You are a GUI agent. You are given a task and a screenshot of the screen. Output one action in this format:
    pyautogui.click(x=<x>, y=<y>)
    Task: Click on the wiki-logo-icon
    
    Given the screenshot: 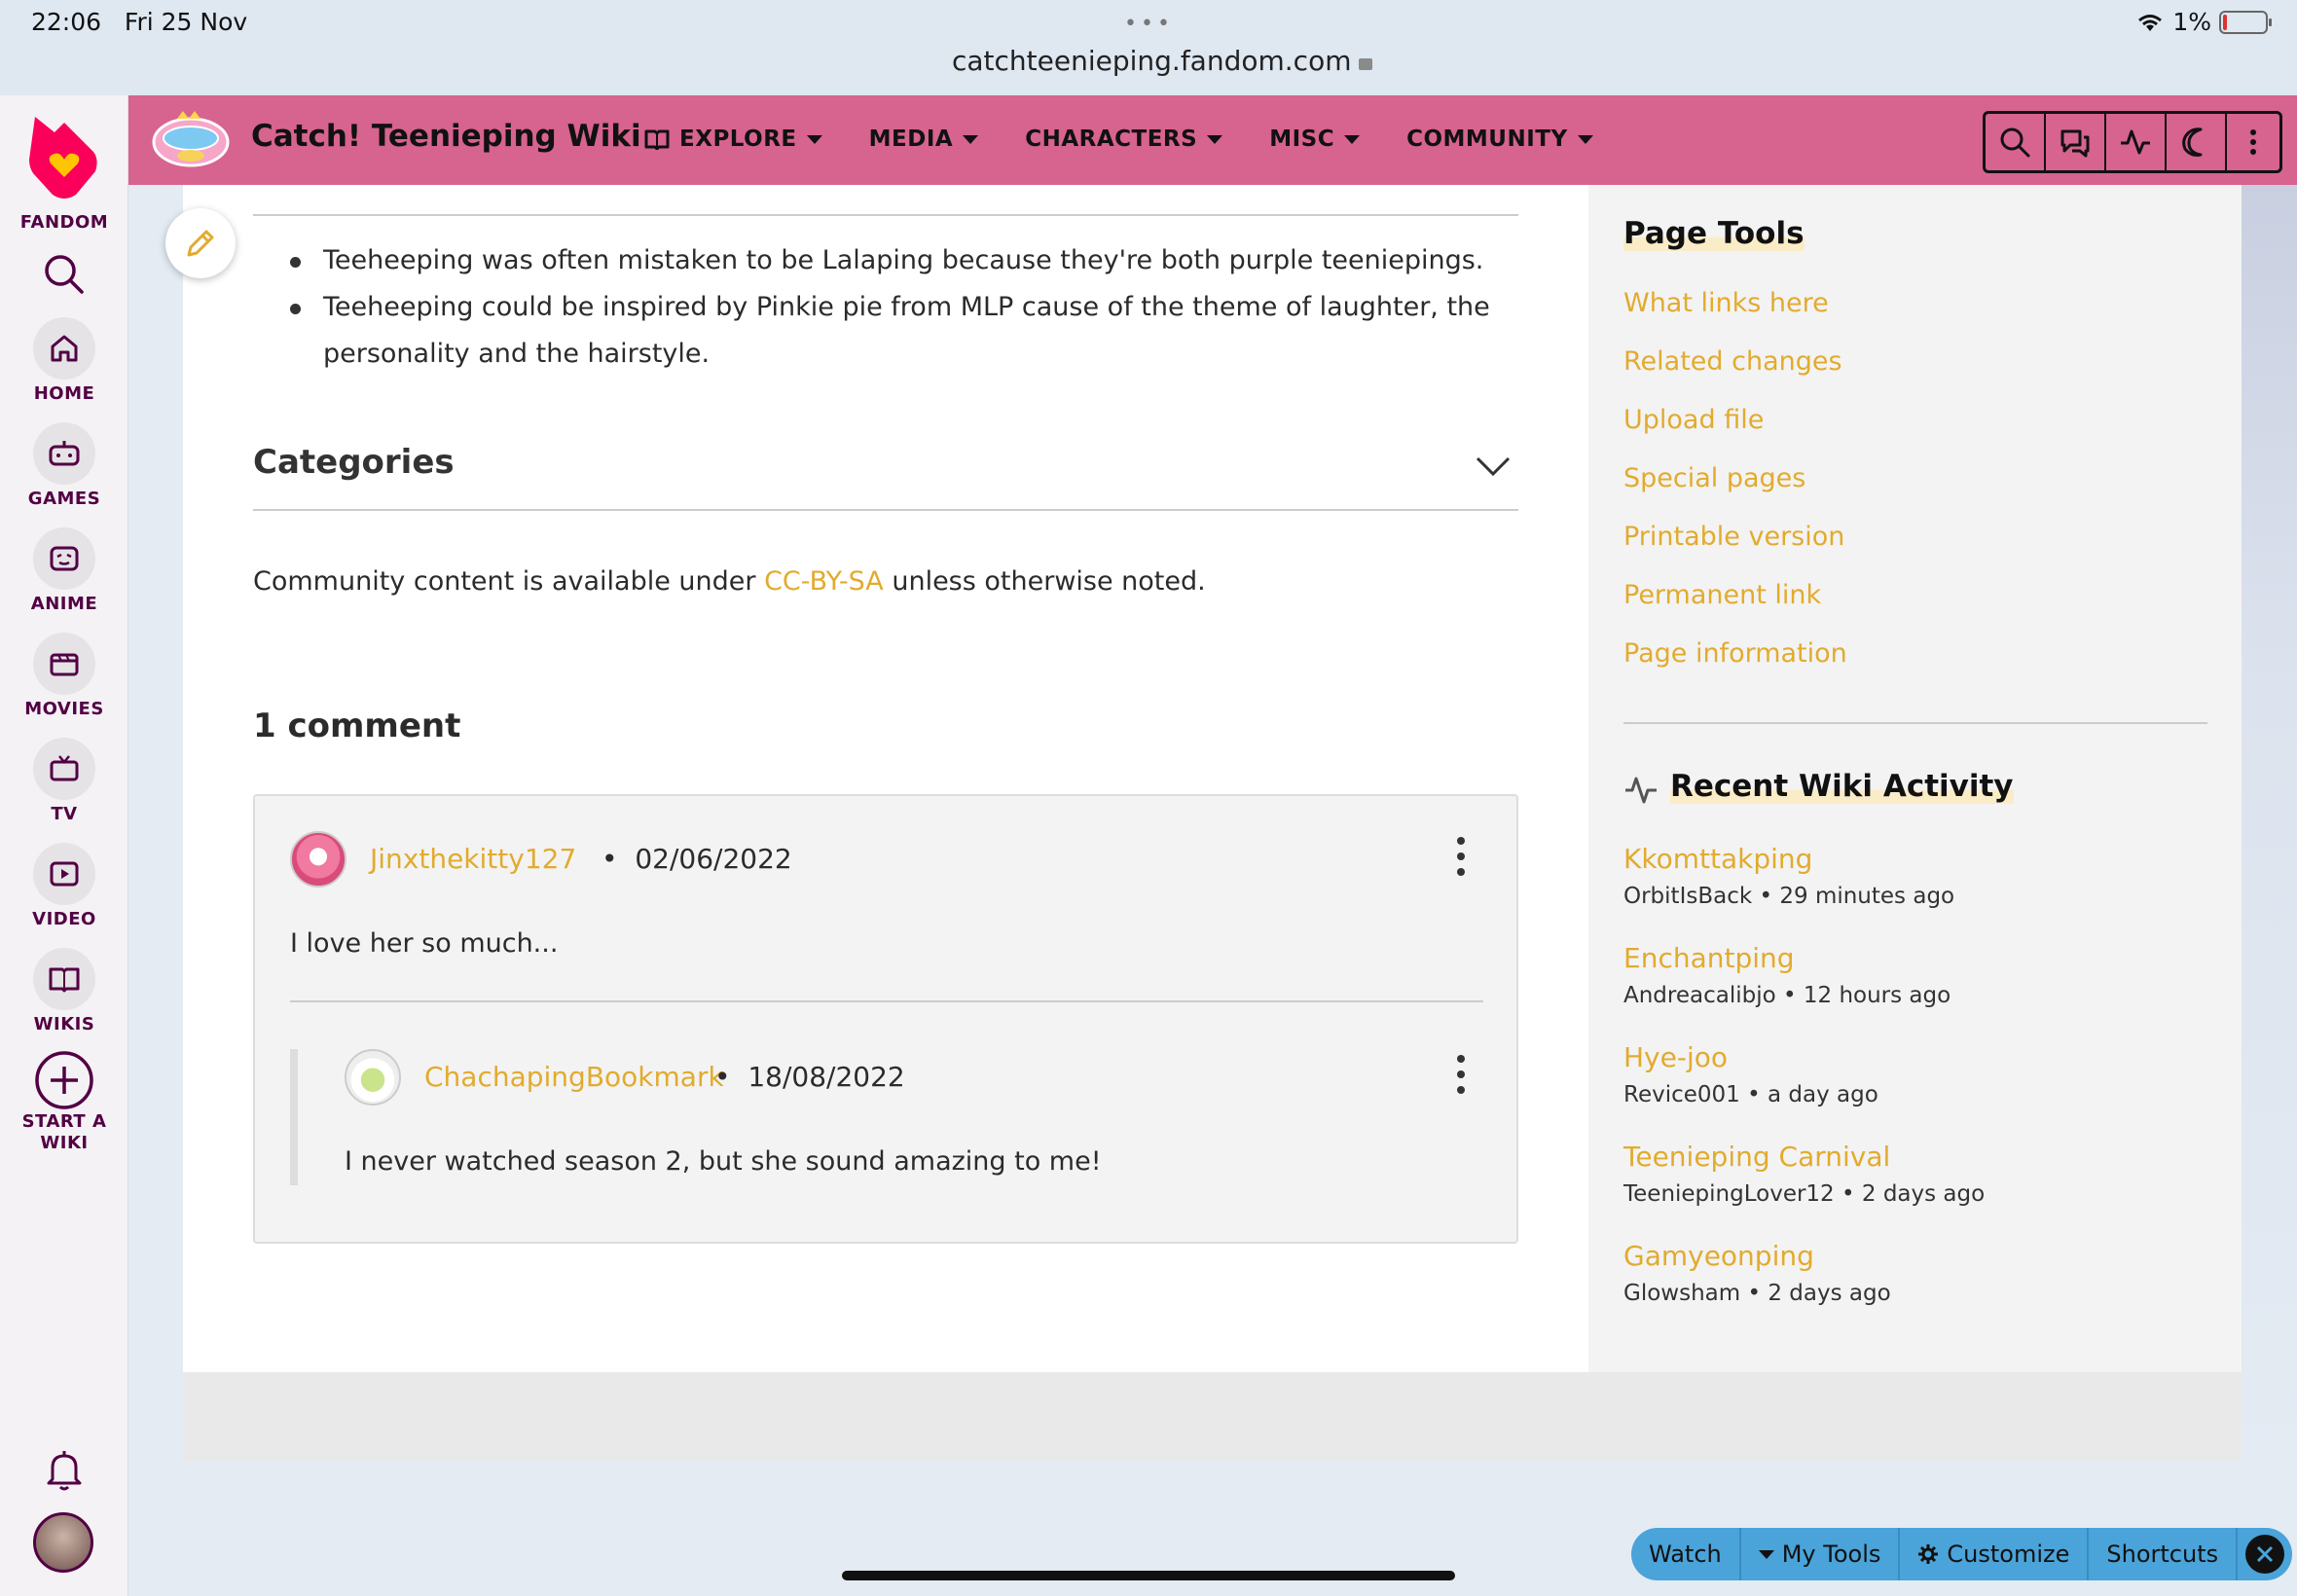 What is the action you would take?
    pyautogui.click(x=191, y=139)
    